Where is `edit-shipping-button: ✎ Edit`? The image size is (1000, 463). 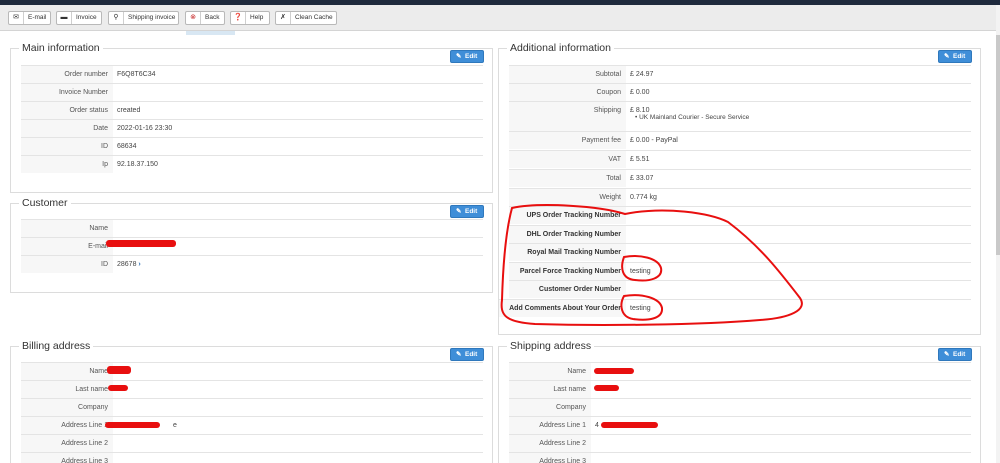
edit-shipping-button: ✎ Edit is located at coordinates (955, 354).